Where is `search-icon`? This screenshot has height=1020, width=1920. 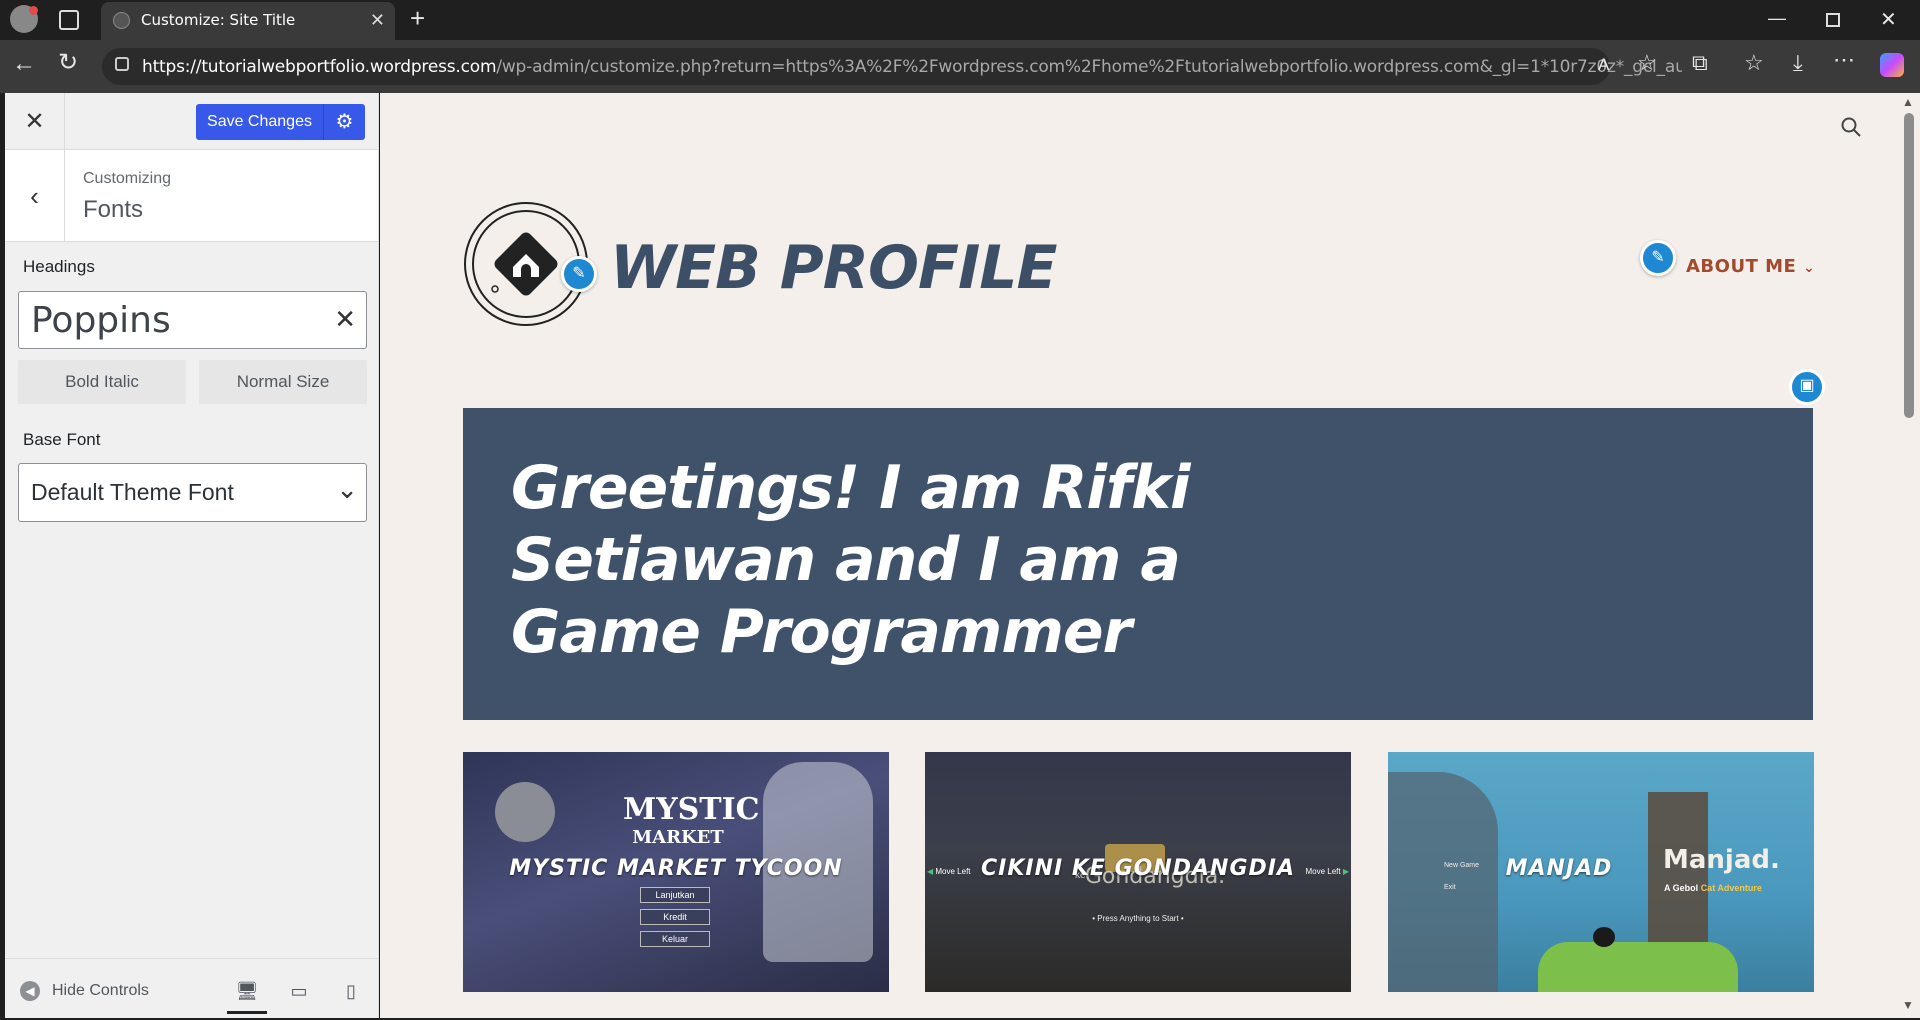
search-icon is located at coordinates (1851, 127).